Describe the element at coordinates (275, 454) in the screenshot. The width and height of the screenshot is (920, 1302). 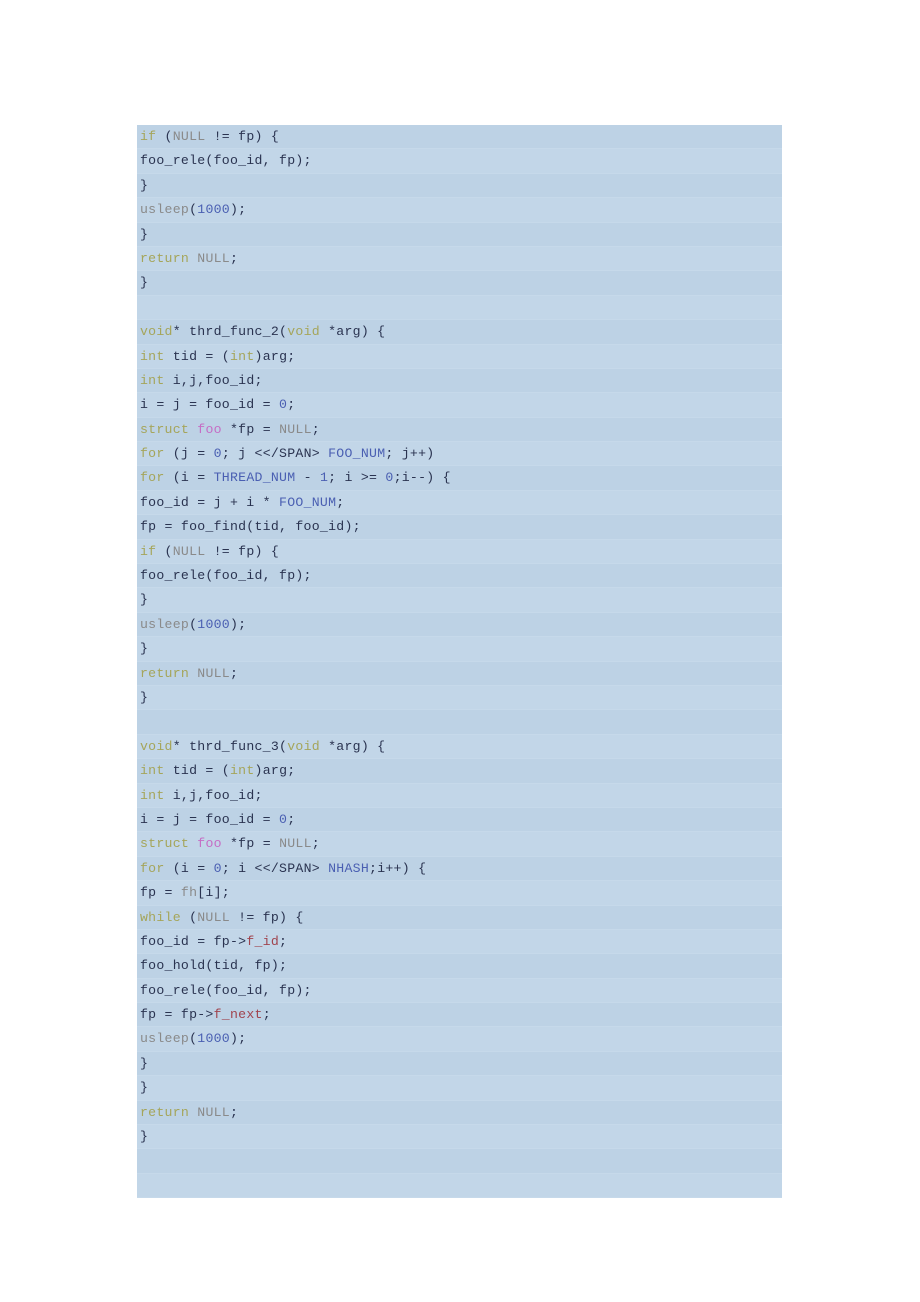
I see `code-token-plain: ; j <</SPAN>` at that location.